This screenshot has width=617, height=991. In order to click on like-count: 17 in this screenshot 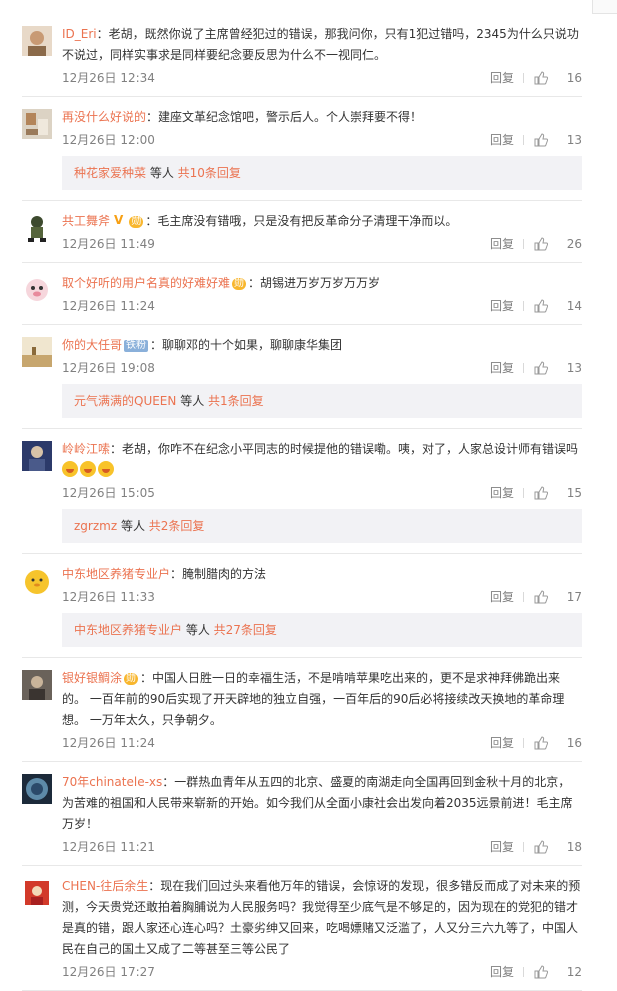, I will do `click(574, 597)`.